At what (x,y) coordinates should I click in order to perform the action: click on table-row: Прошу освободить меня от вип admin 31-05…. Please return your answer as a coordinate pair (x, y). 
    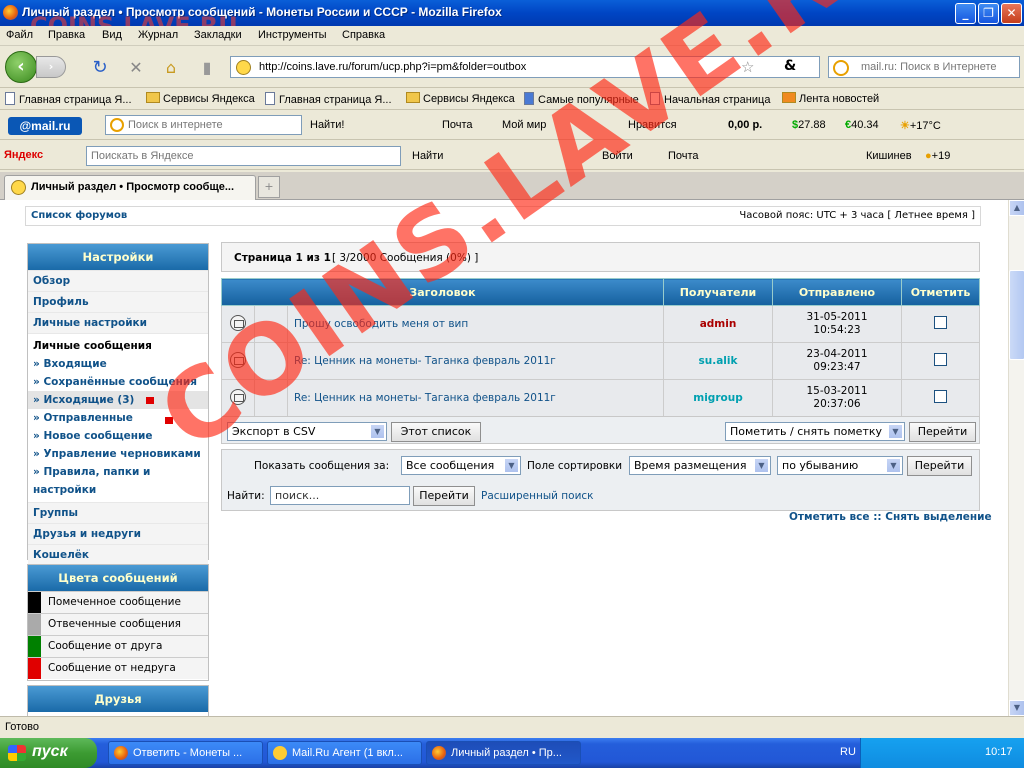
    Looking at the image, I should click on (600, 324).